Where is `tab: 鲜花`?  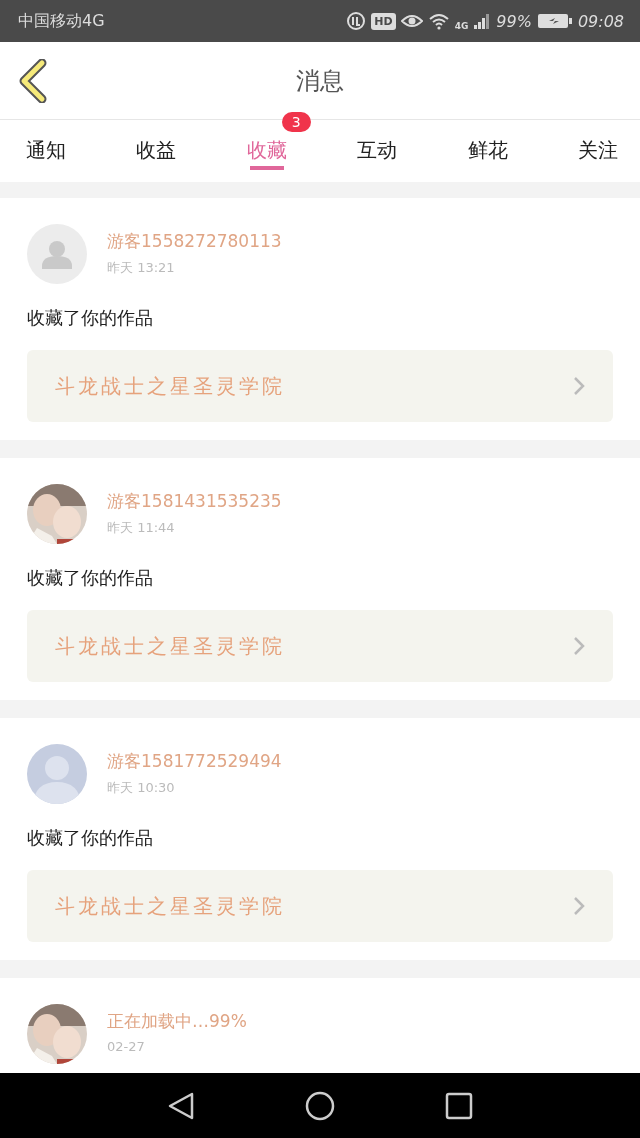
tab: 鲜花 is located at coordinates (487, 147).